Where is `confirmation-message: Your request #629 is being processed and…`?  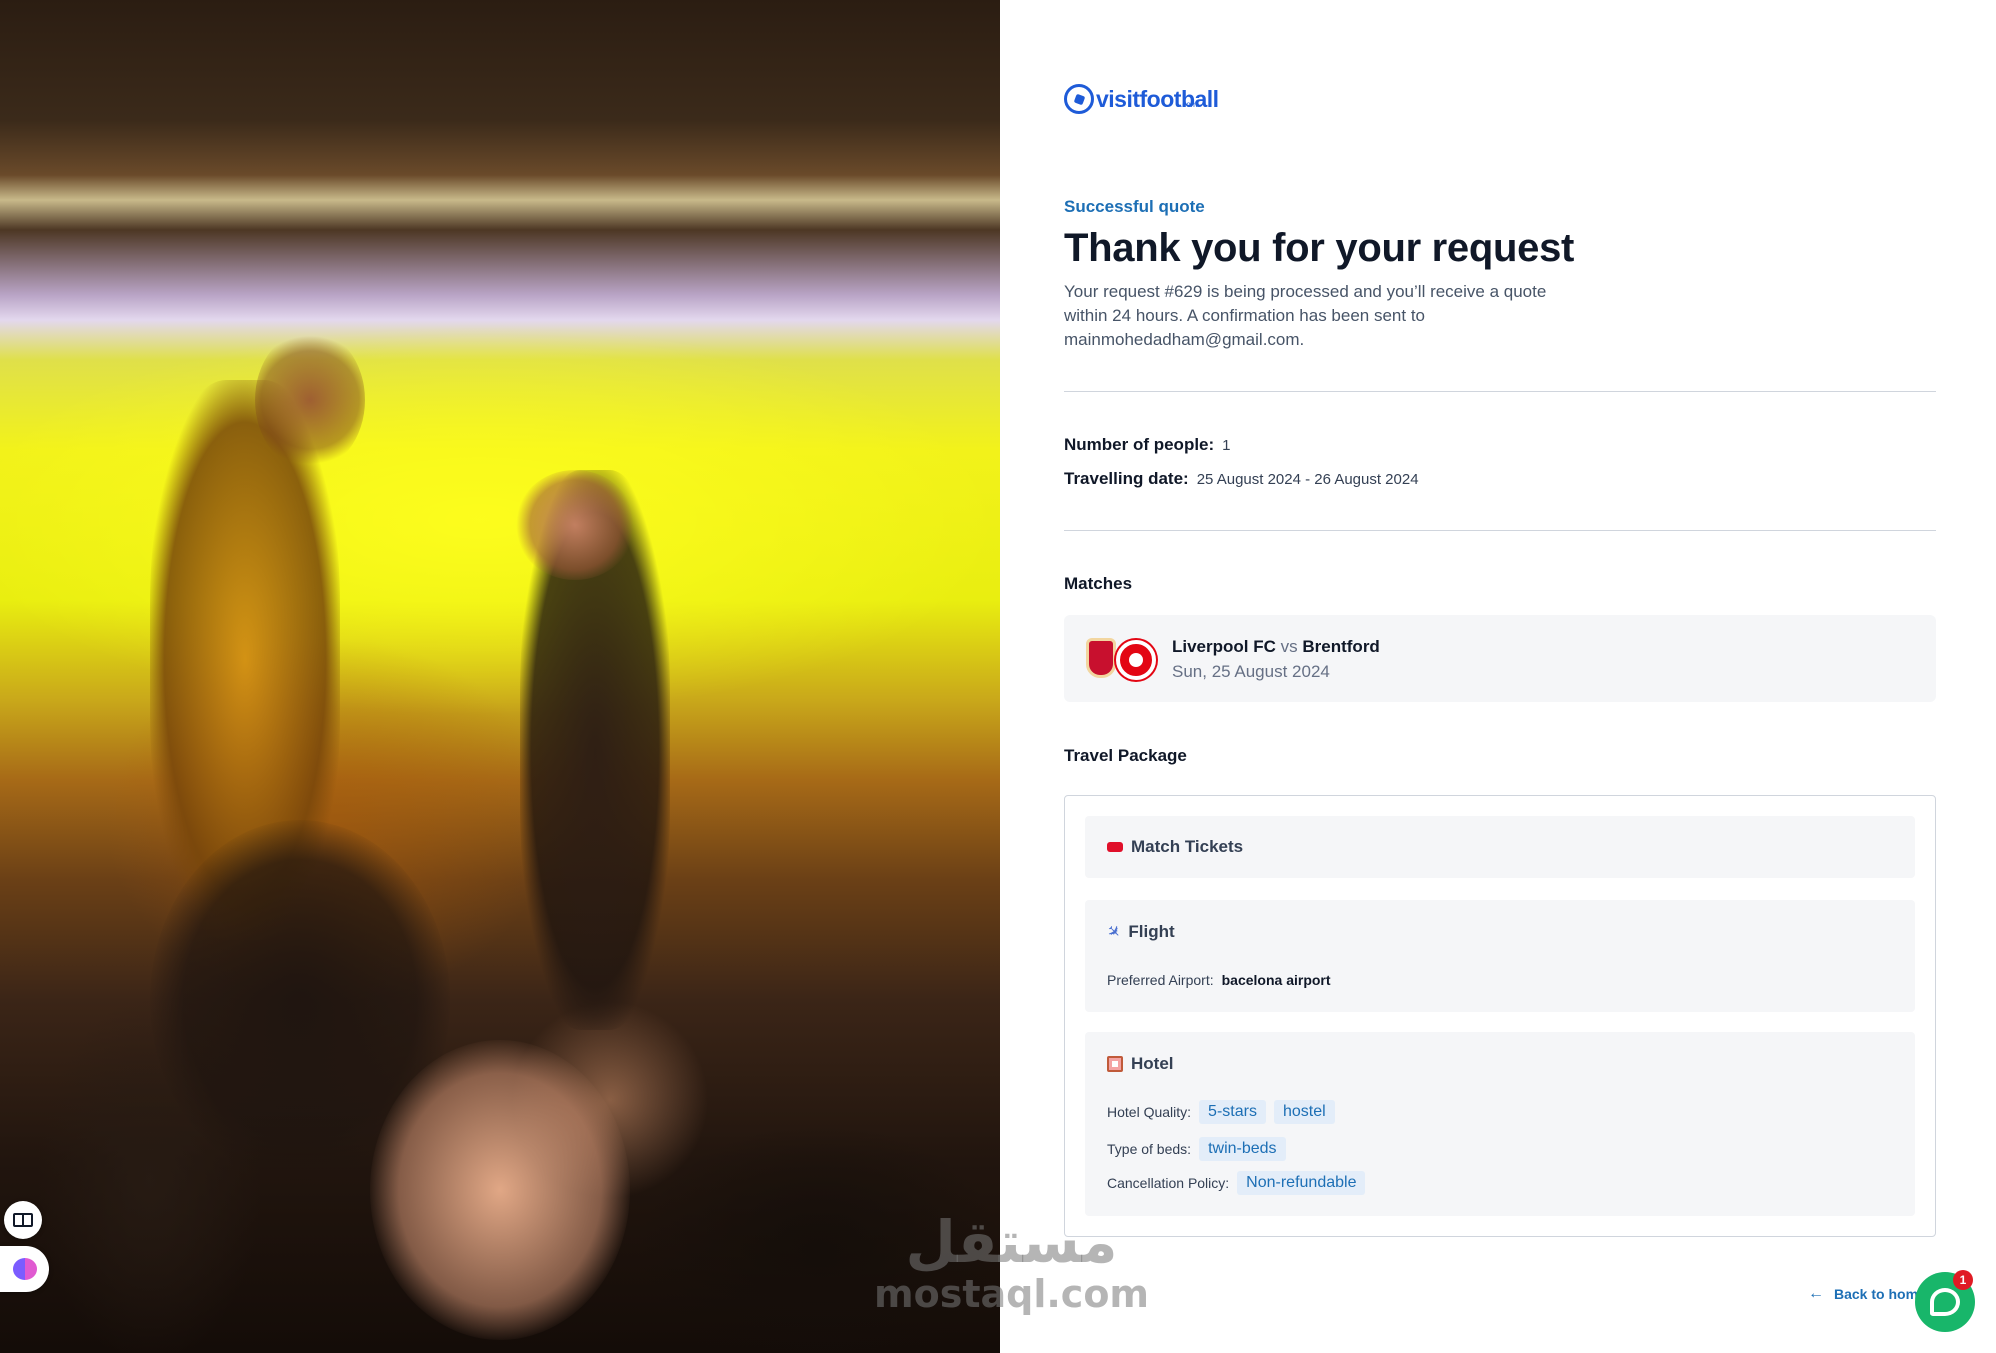 confirmation-message: Your request #629 is being processed and… is located at coordinates (1305, 315).